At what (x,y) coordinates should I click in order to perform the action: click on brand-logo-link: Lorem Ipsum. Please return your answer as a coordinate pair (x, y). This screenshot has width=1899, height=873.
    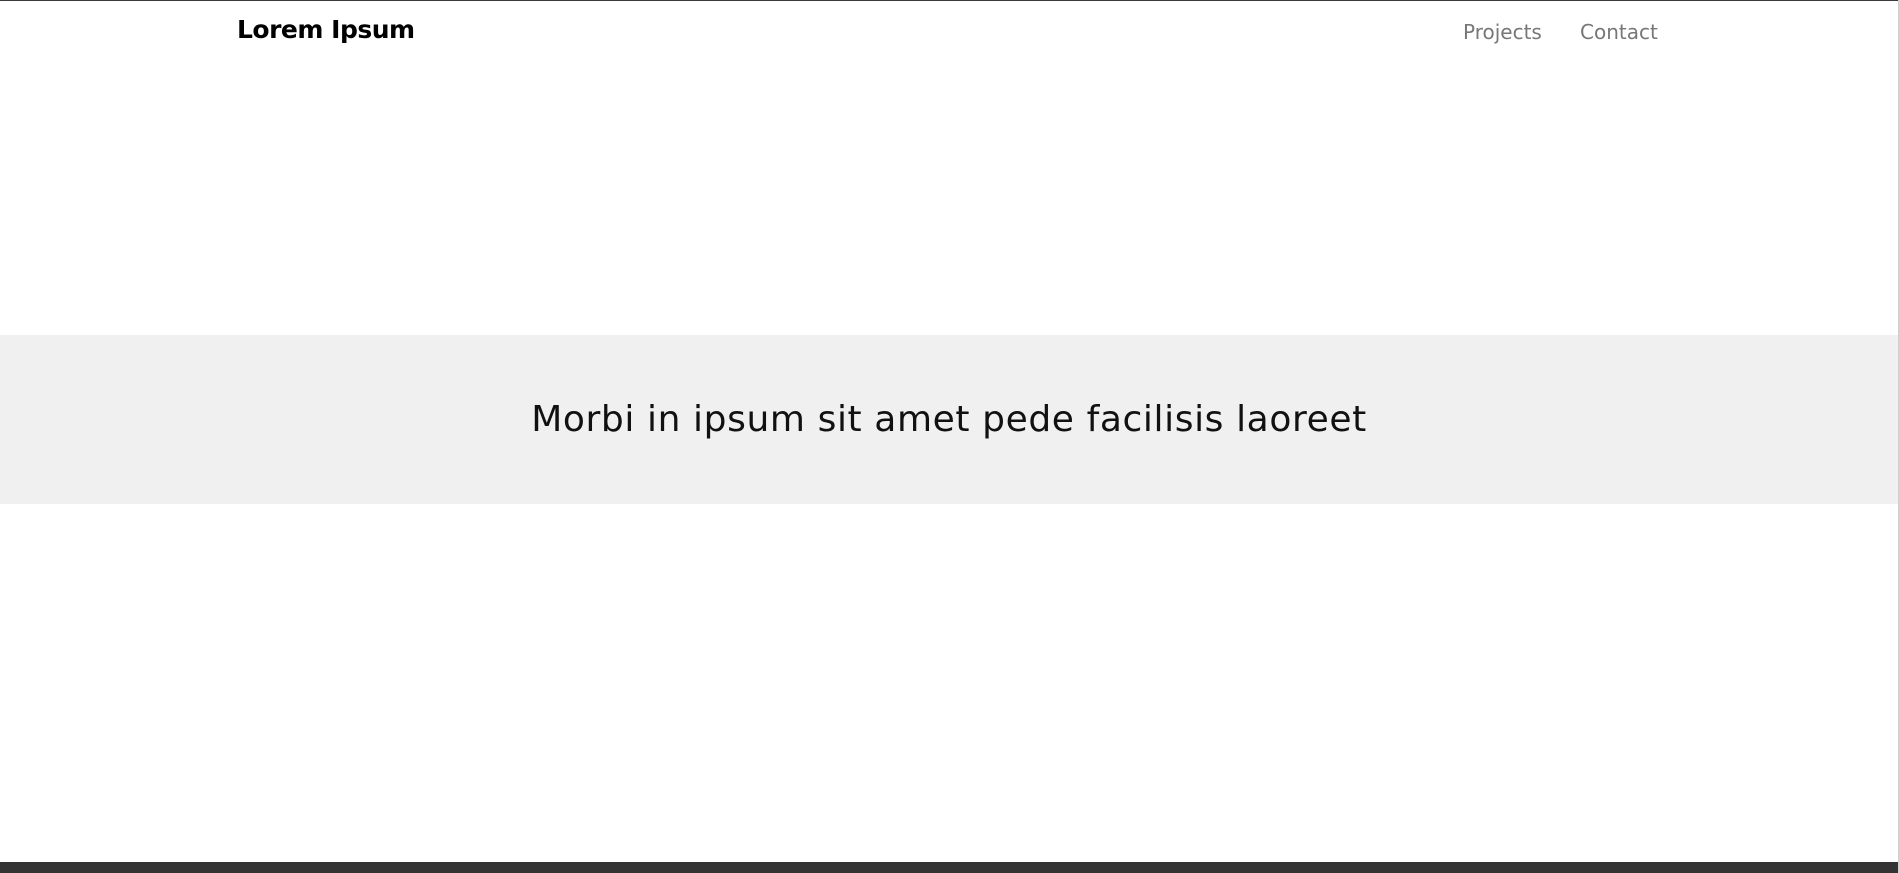
    Looking at the image, I should click on (326, 29).